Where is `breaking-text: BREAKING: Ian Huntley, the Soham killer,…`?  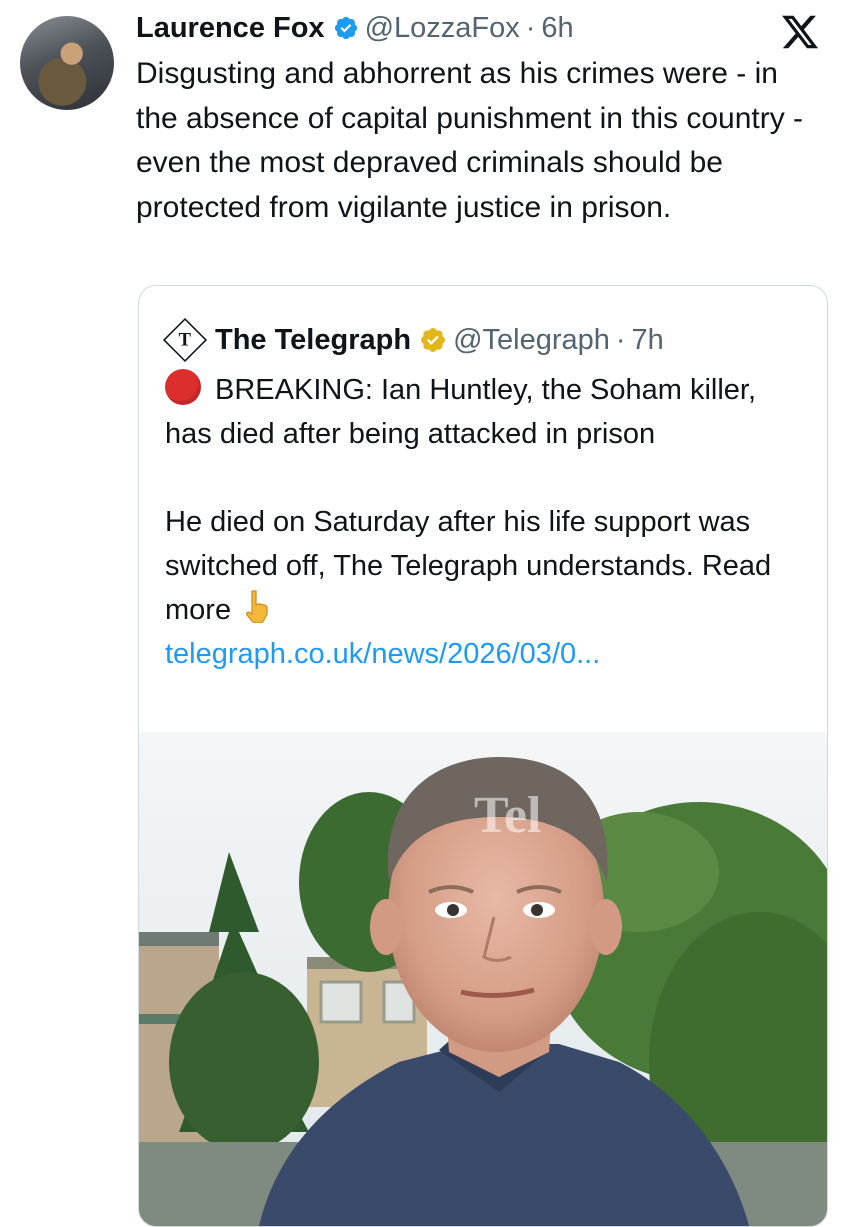 breaking-text: BREAKING: Ian Huntley, the Soham killer,… is located at coordinates (461, 412).